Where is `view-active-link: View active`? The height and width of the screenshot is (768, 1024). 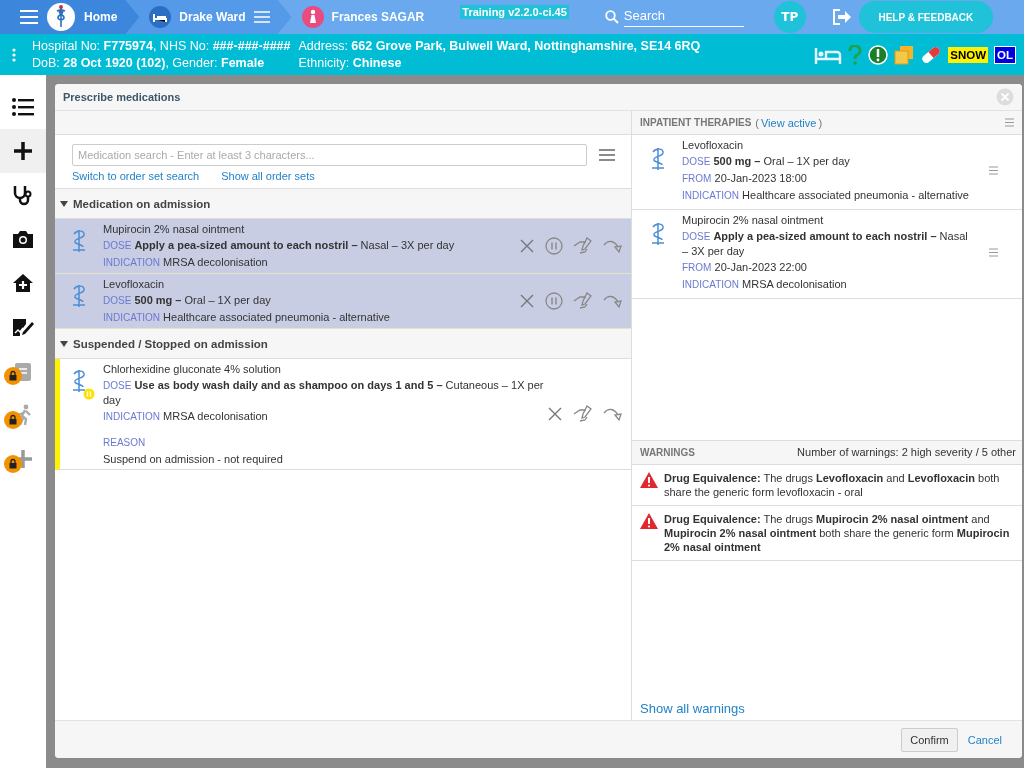
view-active-link: View active is located at coordinates (789, 122).